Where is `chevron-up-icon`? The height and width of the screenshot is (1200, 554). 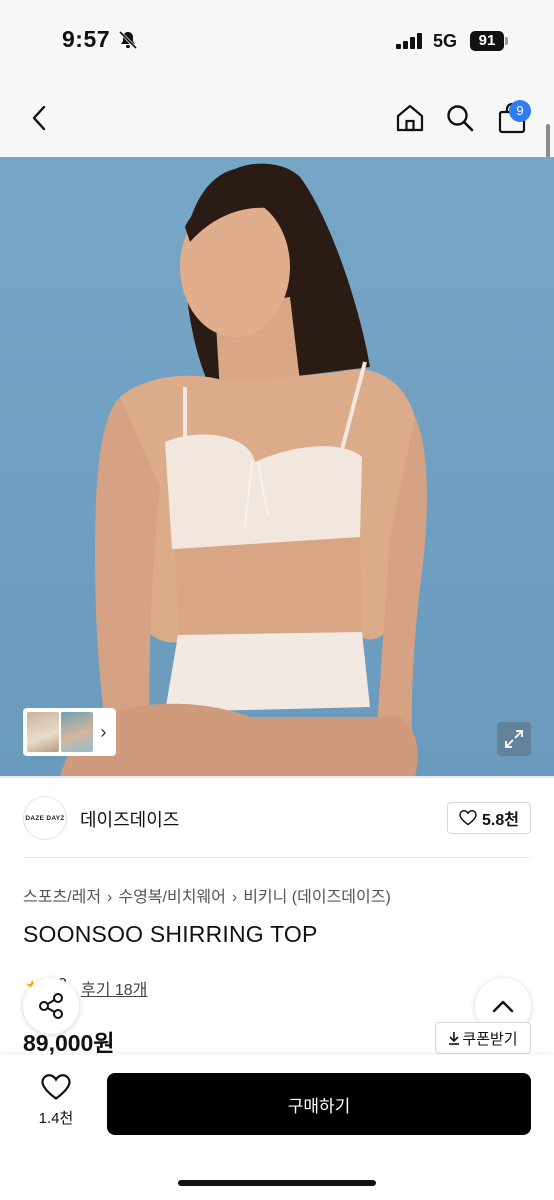 chevron-up-icon is located at coordinates (503, 1006).